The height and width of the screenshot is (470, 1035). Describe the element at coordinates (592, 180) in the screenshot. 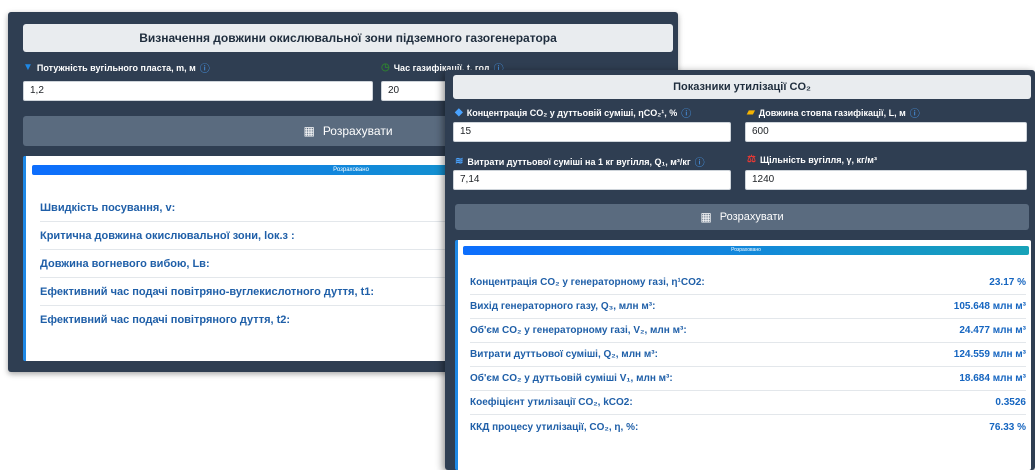

I see `blast-consumption-input` at that location.